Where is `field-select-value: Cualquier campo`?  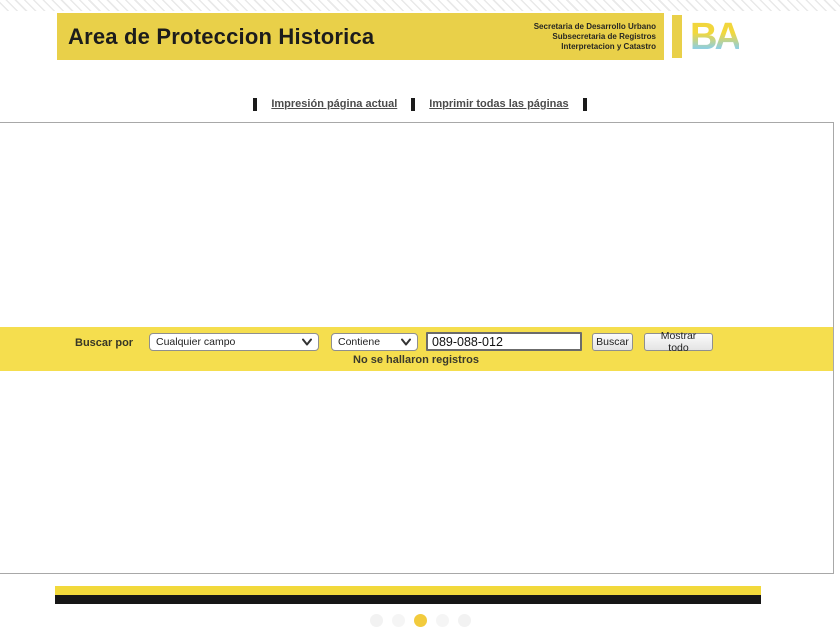
field-select-value: Cualquier campo is located at coordinates (196, 342).